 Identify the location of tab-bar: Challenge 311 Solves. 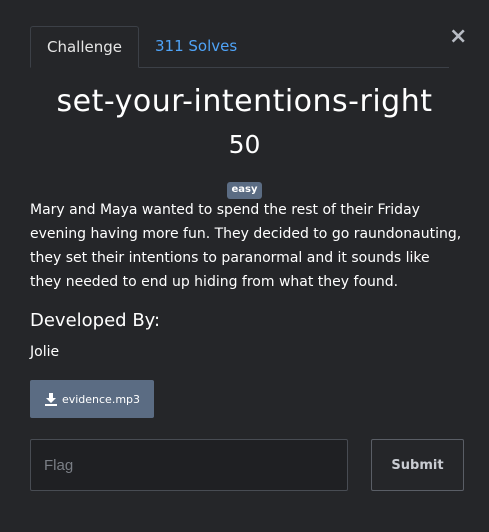
(239, 47).